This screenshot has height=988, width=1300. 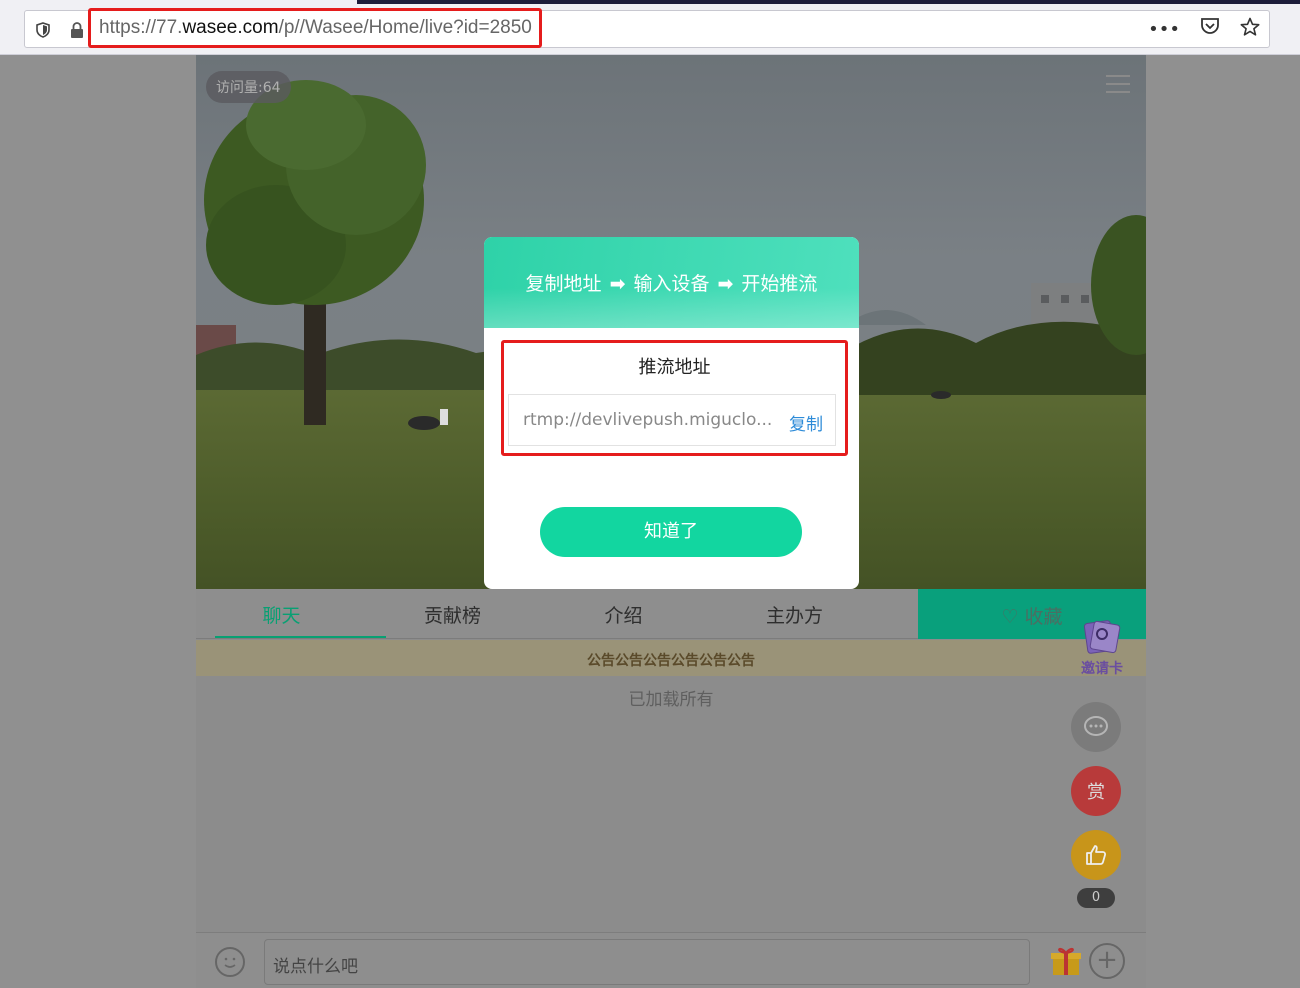 What do you see at coordinates (141, 27) in the screenshot?
I see `url-prefix: https://77.` at bounding box center [141, 27].